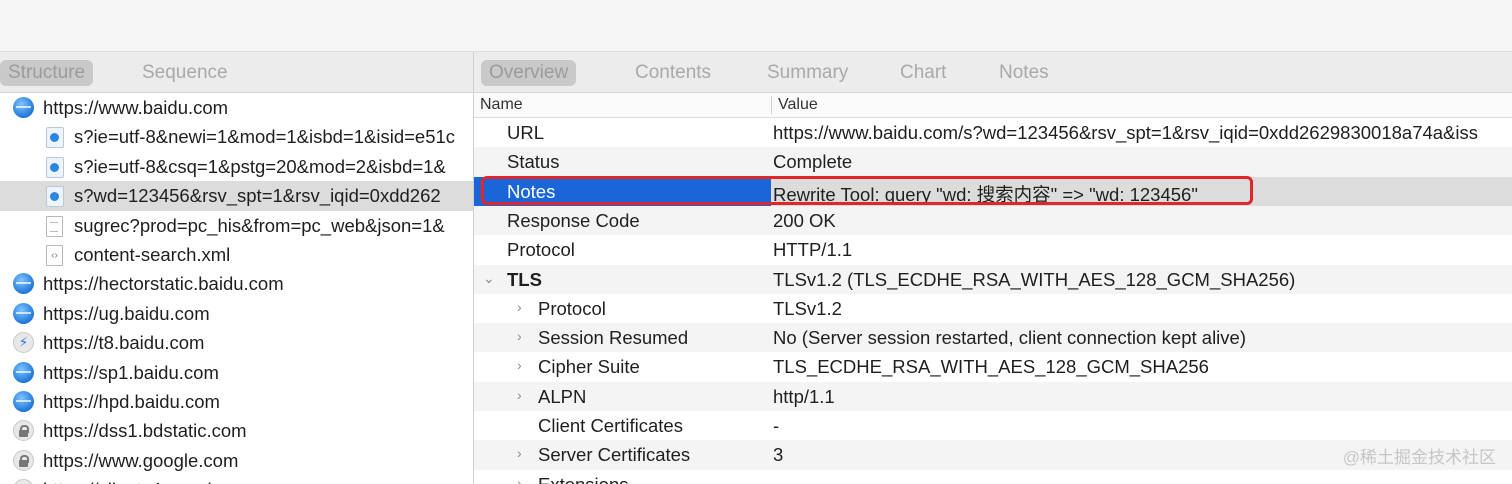  What do you see at coordinates (152, 254) in the screenshot?
I see `tree-row-label: content-search.xml` at bounding box center [152, 254].